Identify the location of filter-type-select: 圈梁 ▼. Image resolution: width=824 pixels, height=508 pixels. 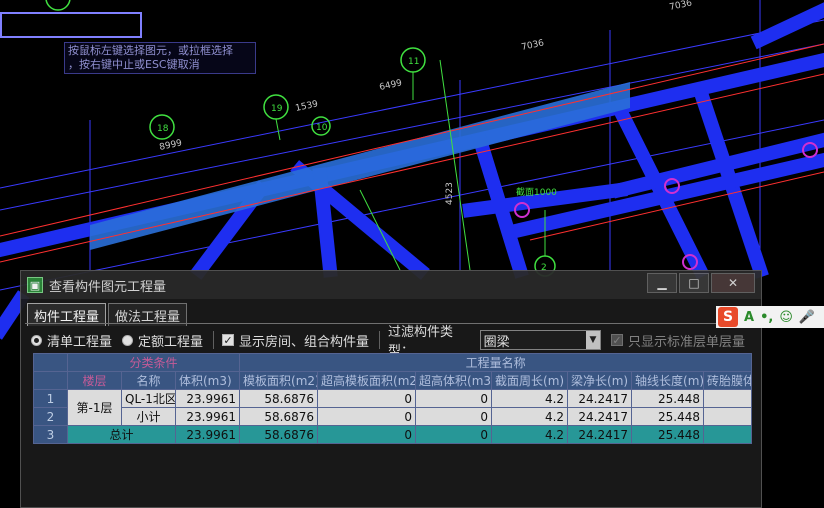
(540, 340).